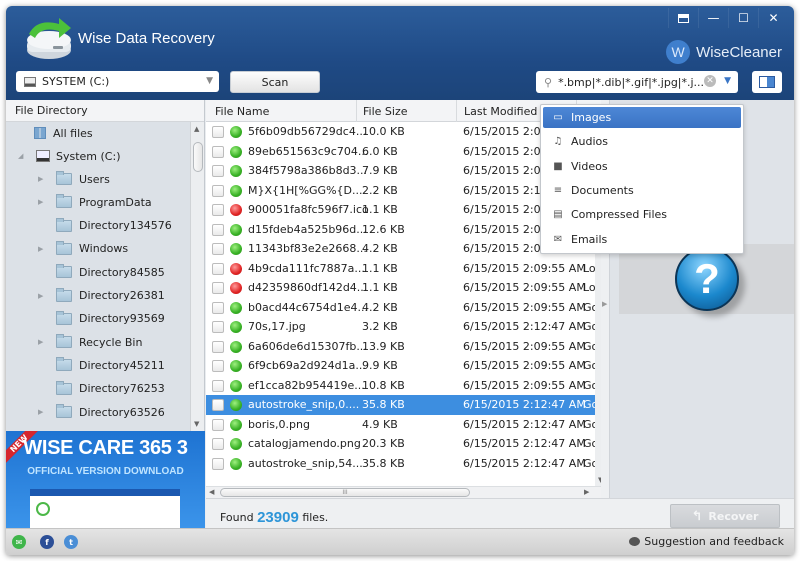 This screenshot has height=561, width=800. I want to click on preview-image: ?, so click(706, 279).